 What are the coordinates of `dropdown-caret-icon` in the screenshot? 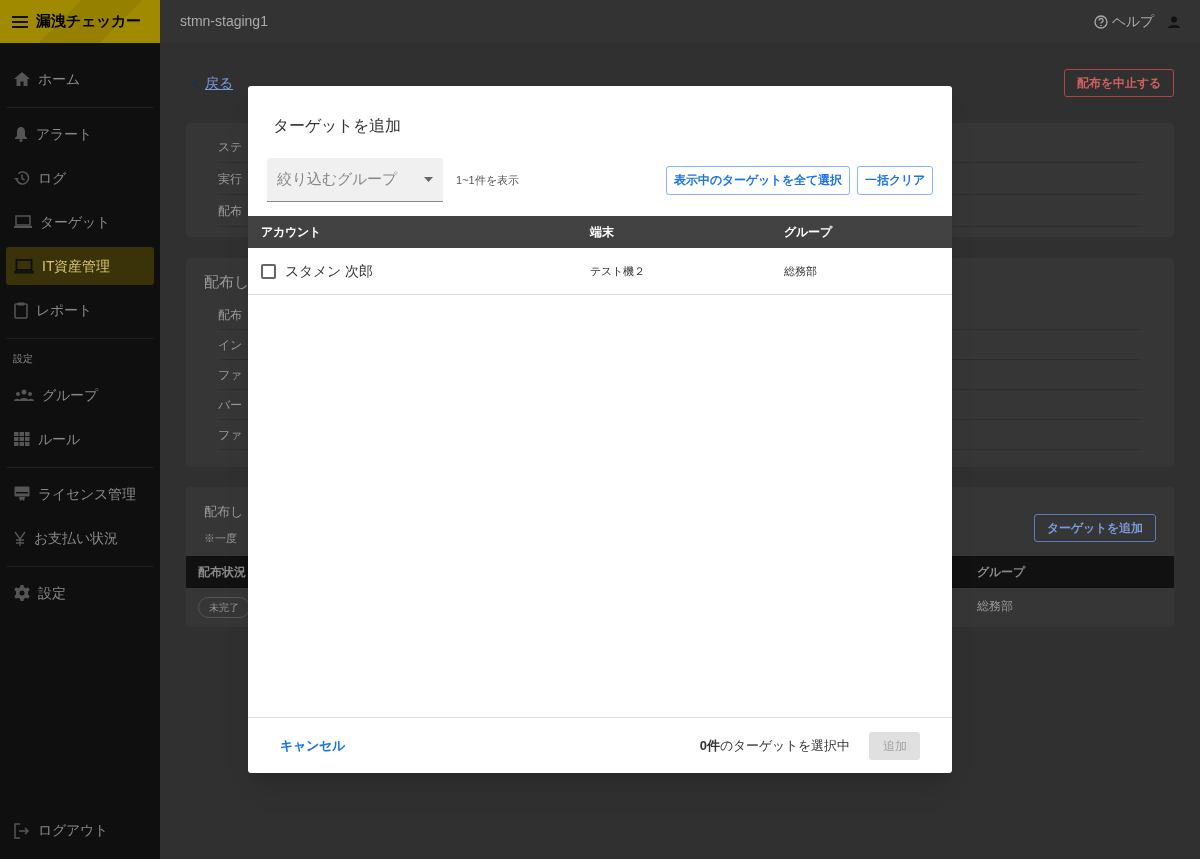 It's located at (428, 179).